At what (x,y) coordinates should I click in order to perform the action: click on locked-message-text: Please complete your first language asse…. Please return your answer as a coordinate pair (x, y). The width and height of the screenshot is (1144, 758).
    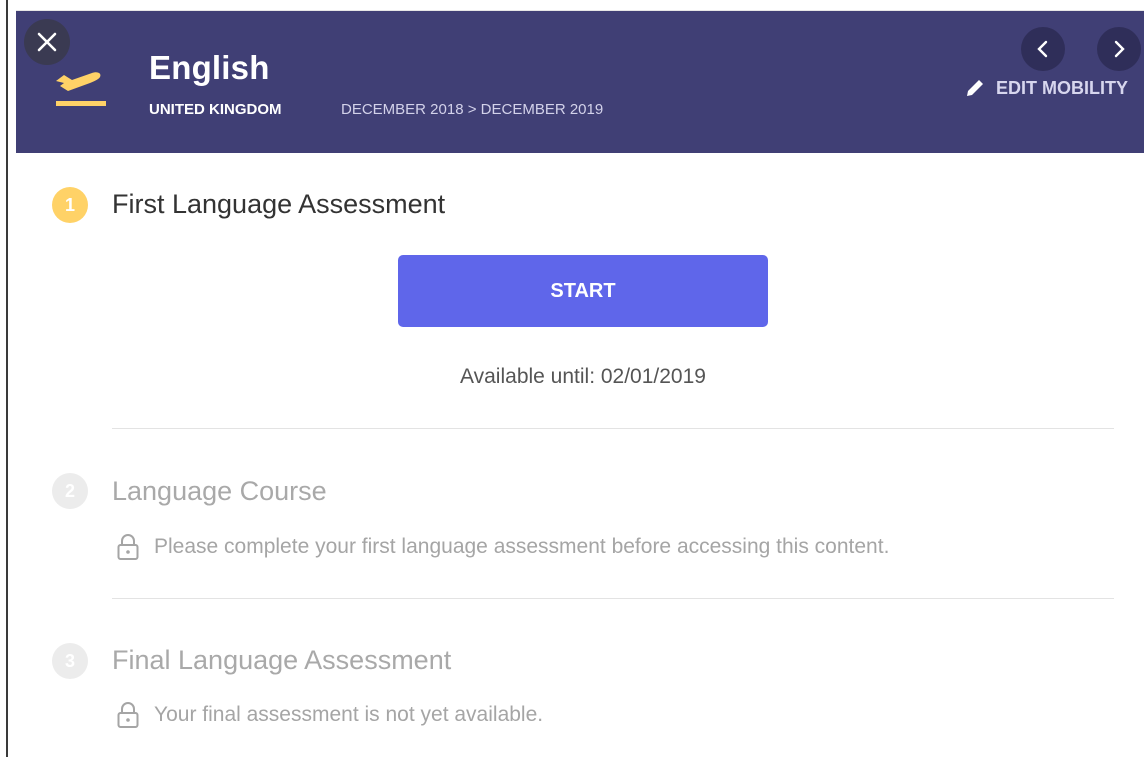
    Looking at the image, I should click on (522, 546).